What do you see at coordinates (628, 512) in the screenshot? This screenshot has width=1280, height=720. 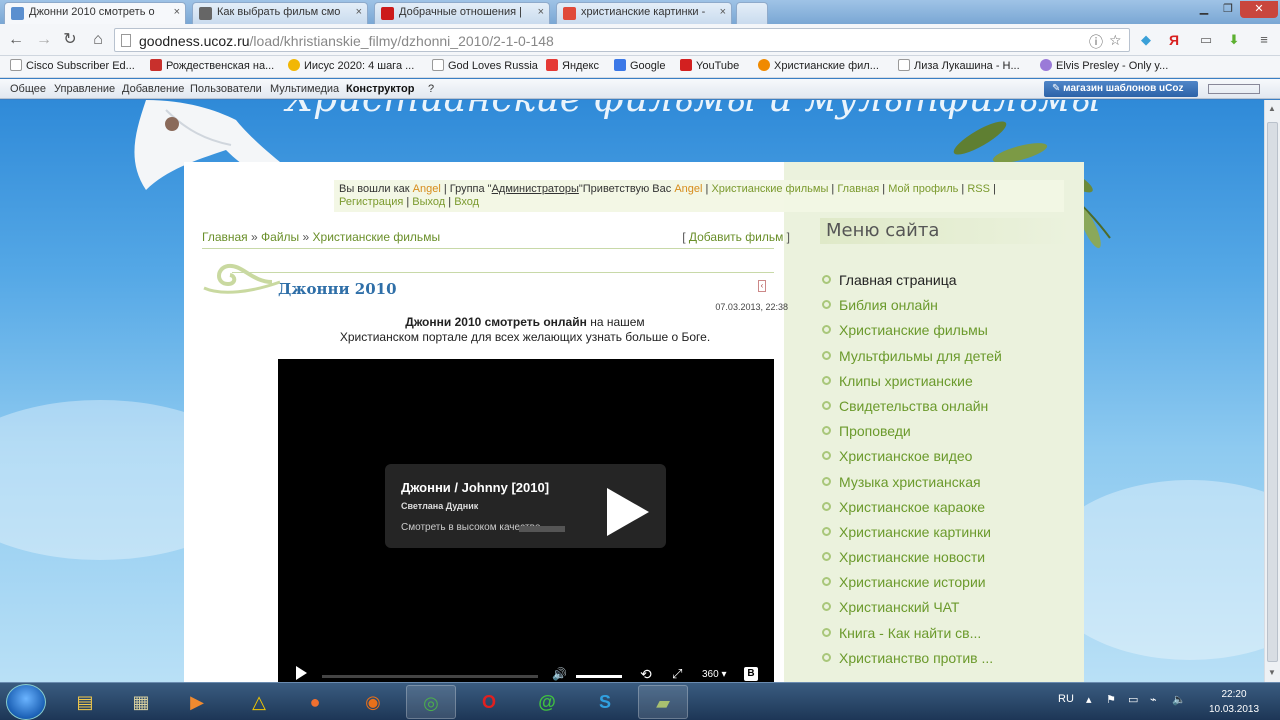 I see `play-icon` at bounding box center [628, 512].